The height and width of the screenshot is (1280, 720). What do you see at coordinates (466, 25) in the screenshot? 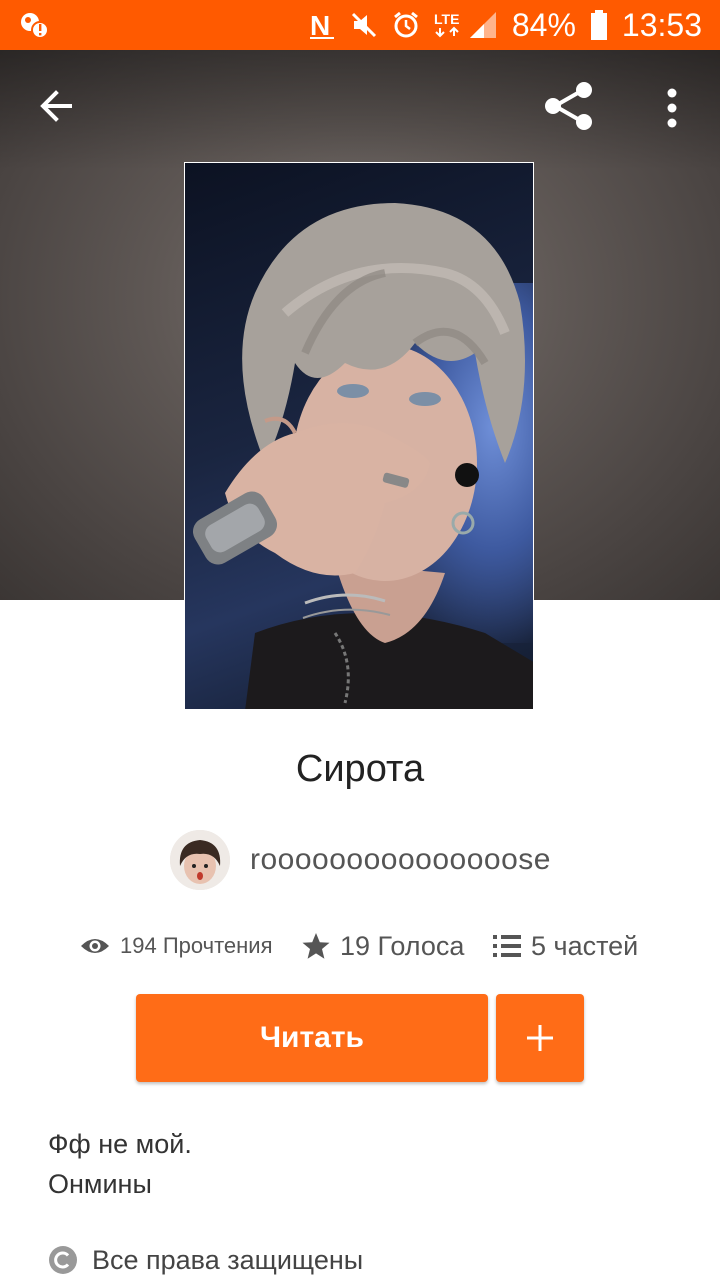
I see `lte-signal-icon: LTE` at bounding box center [466, 25].